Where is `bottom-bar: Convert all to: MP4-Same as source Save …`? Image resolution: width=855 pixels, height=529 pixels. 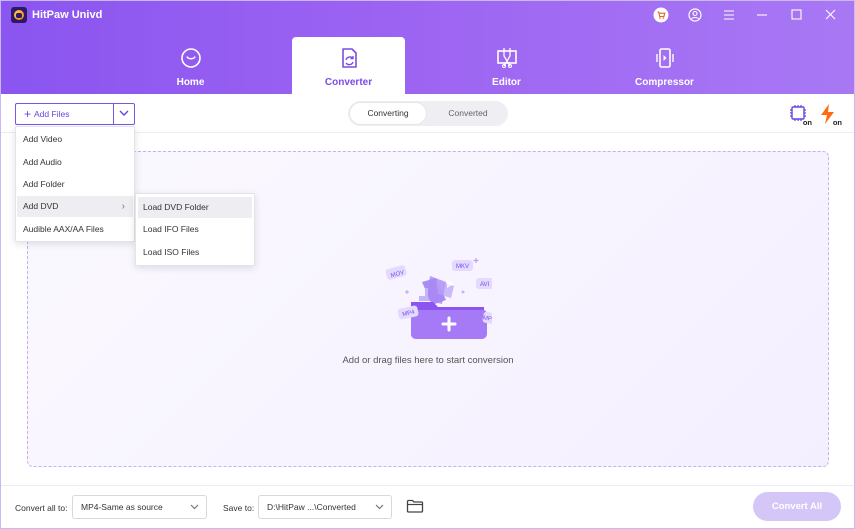
bottom-bar: Convert all to: MP4-Same as source Save … is located at coordinates (427, 506).